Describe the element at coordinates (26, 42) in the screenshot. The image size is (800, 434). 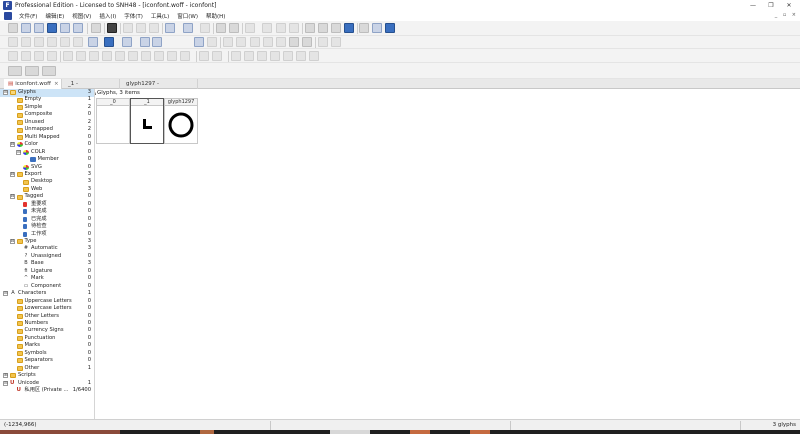
I see `knife-tool-icon` at that location.